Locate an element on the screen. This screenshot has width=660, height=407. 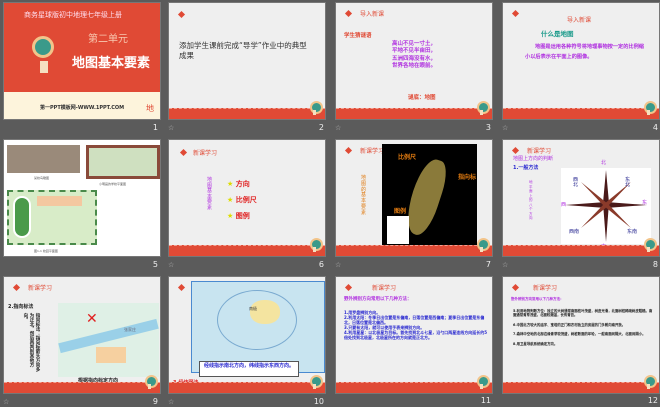
taiwan-map-image is located at coordinates (429, 196).